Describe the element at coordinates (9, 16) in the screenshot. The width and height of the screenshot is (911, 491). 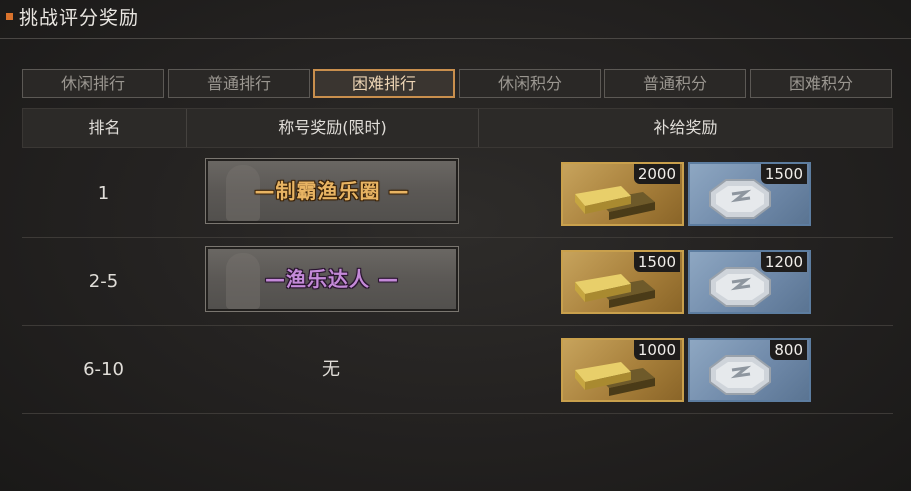
I see `header-marker-icon` at that location.